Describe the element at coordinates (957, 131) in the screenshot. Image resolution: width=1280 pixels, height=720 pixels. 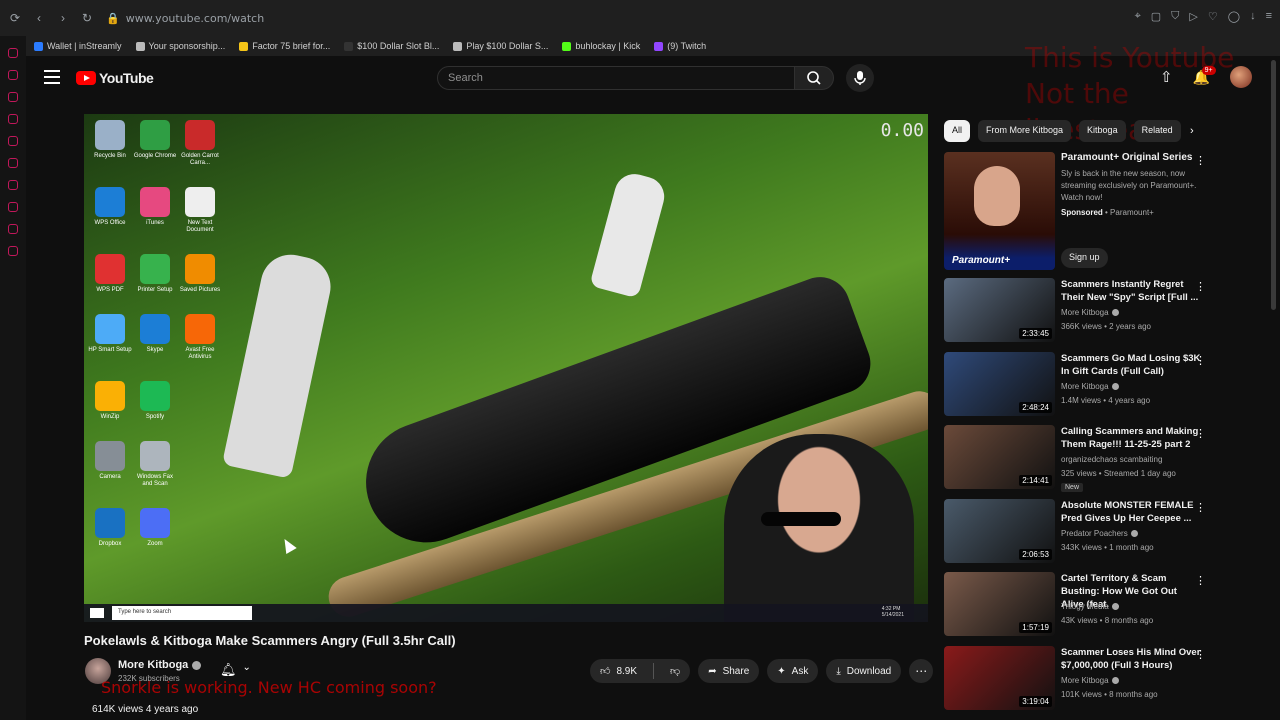
I see `chip-all: All` at that location.